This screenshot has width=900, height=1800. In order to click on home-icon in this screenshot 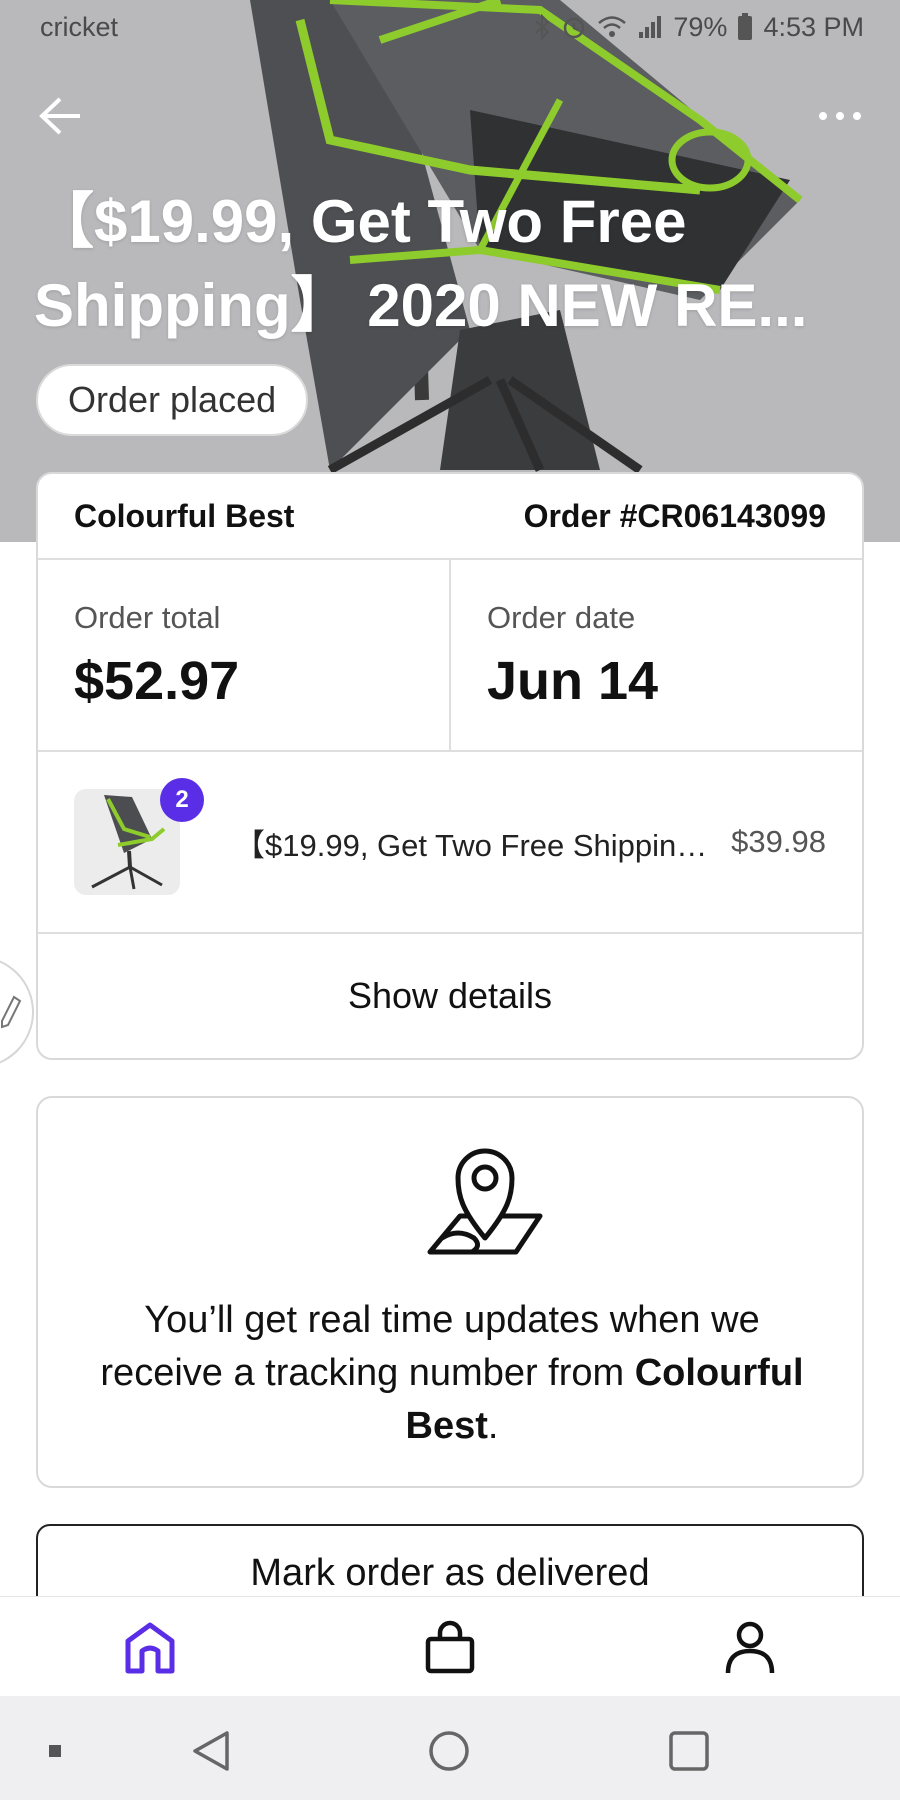, I will do `click(150, 1648)`.